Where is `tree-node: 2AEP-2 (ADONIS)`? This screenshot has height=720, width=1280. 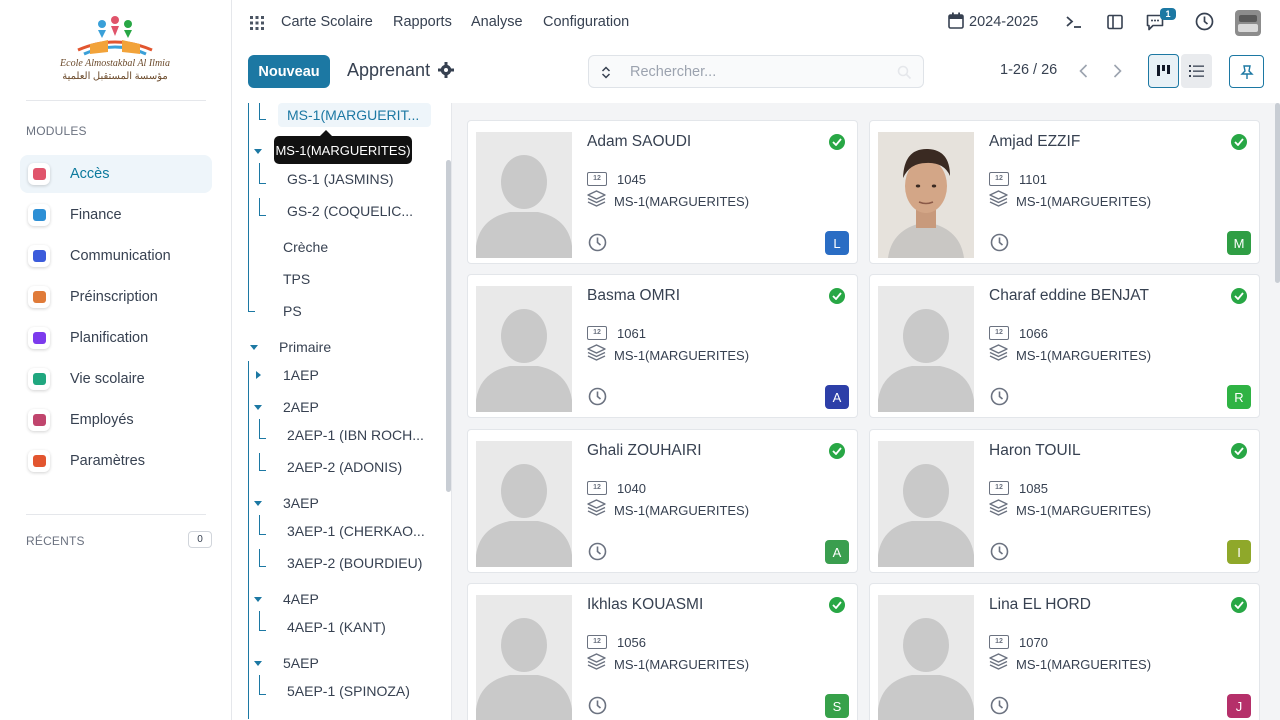 tree-node: 2AEP-2 (ADONIS) is located at coordinates (344, 467).